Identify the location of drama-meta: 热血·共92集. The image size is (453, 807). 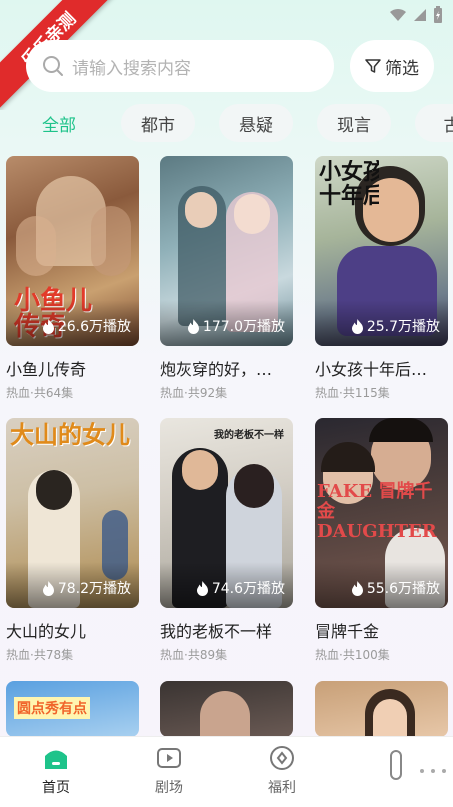
(194, 393).